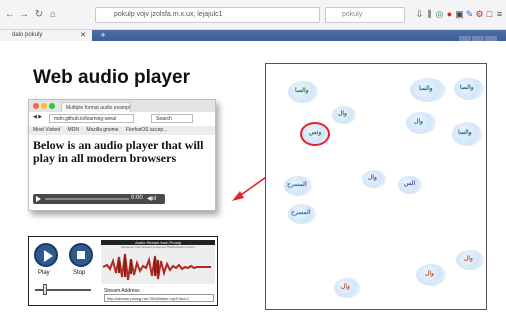  I want to click on menu-icon: ≡, so click(499, 14).